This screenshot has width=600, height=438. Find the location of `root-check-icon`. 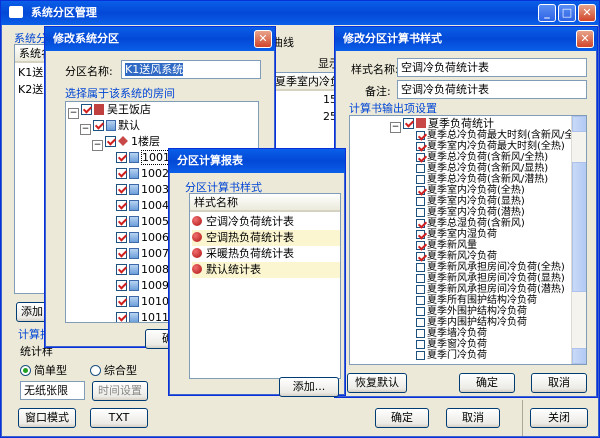

root-check-icon is located at coordinates (408, 123).